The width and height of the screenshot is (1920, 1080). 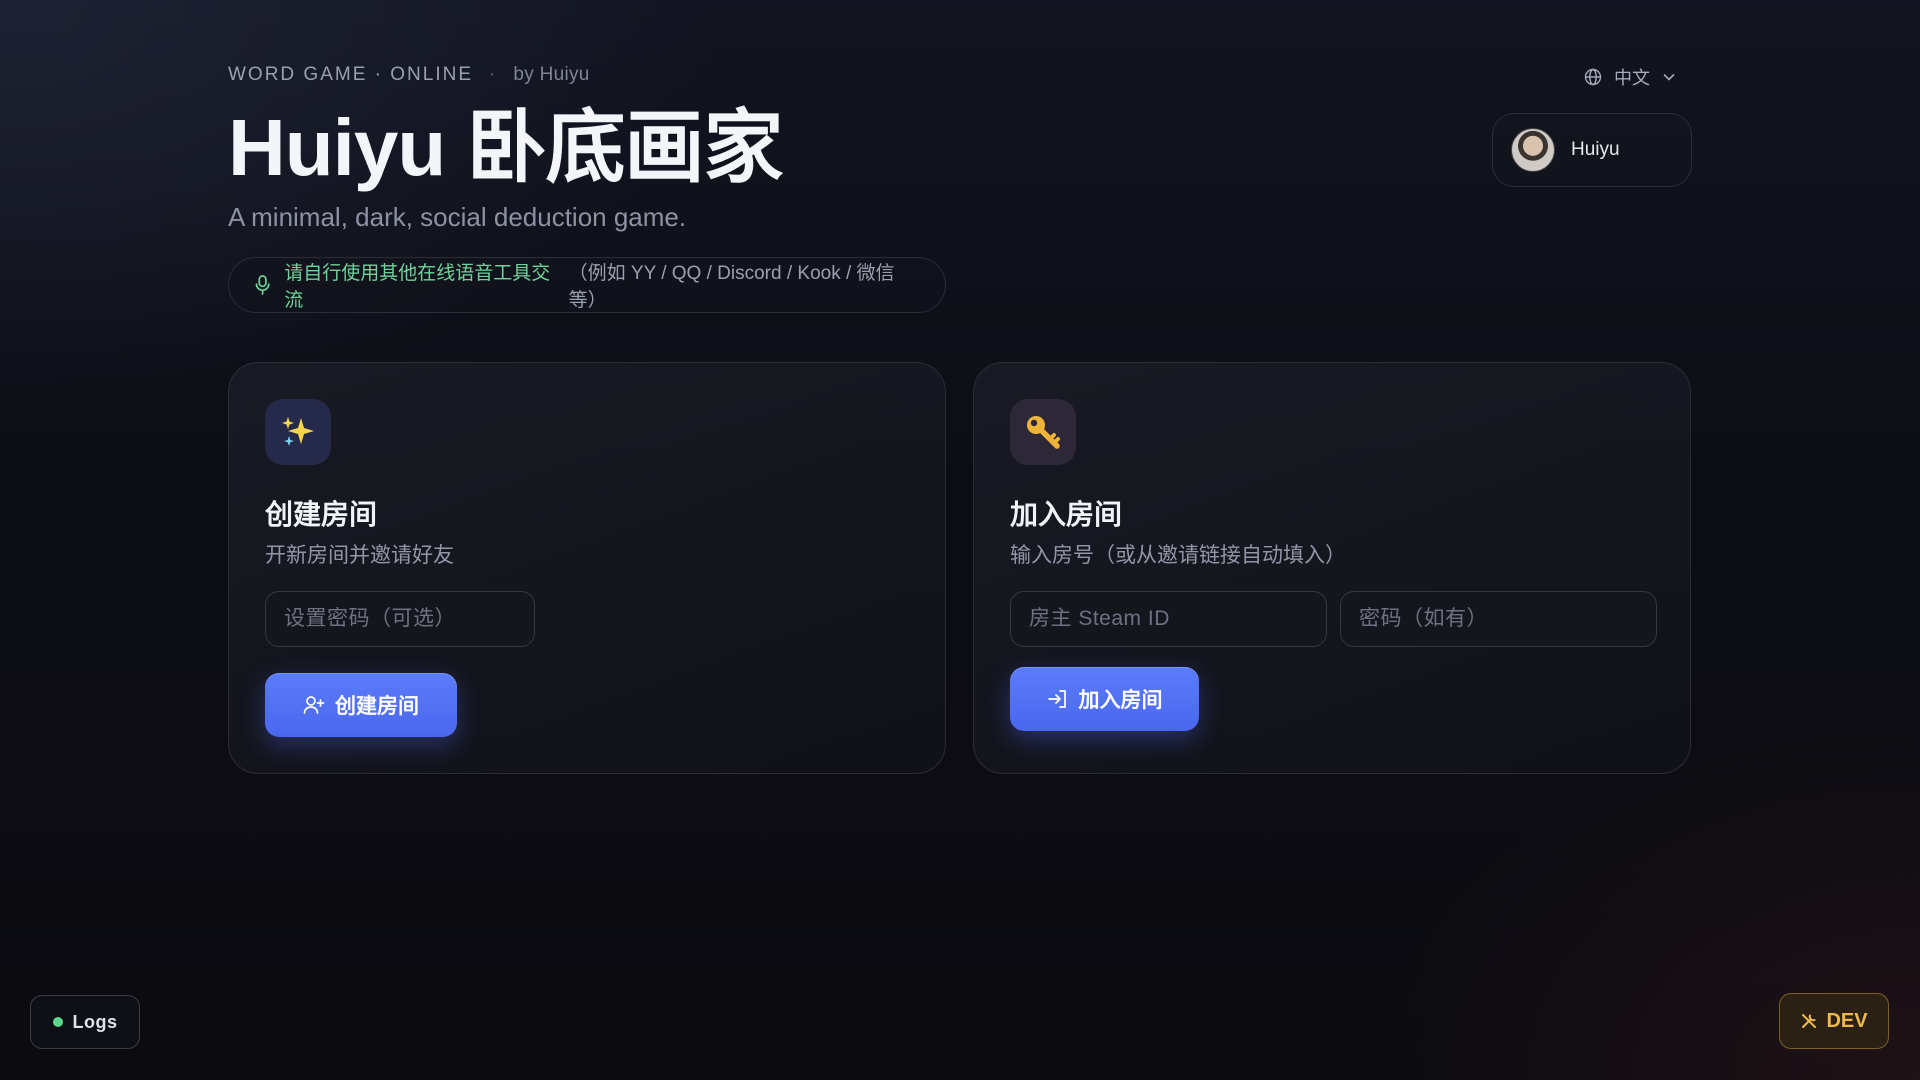 I want to click on join-card-icon-box, so click(x=1043, y=432).